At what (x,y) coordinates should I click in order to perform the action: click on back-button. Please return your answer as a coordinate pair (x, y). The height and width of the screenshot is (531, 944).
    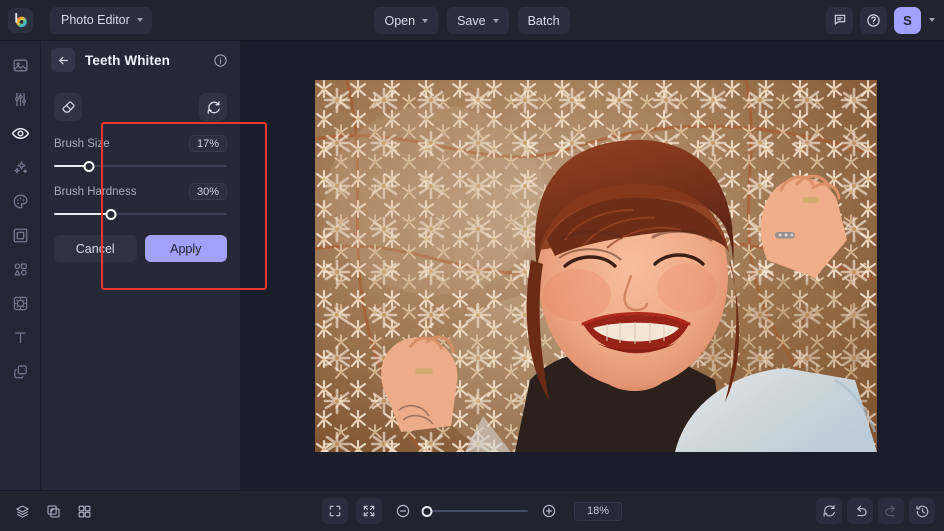
    Looking at the image, I should click on (63, 60).